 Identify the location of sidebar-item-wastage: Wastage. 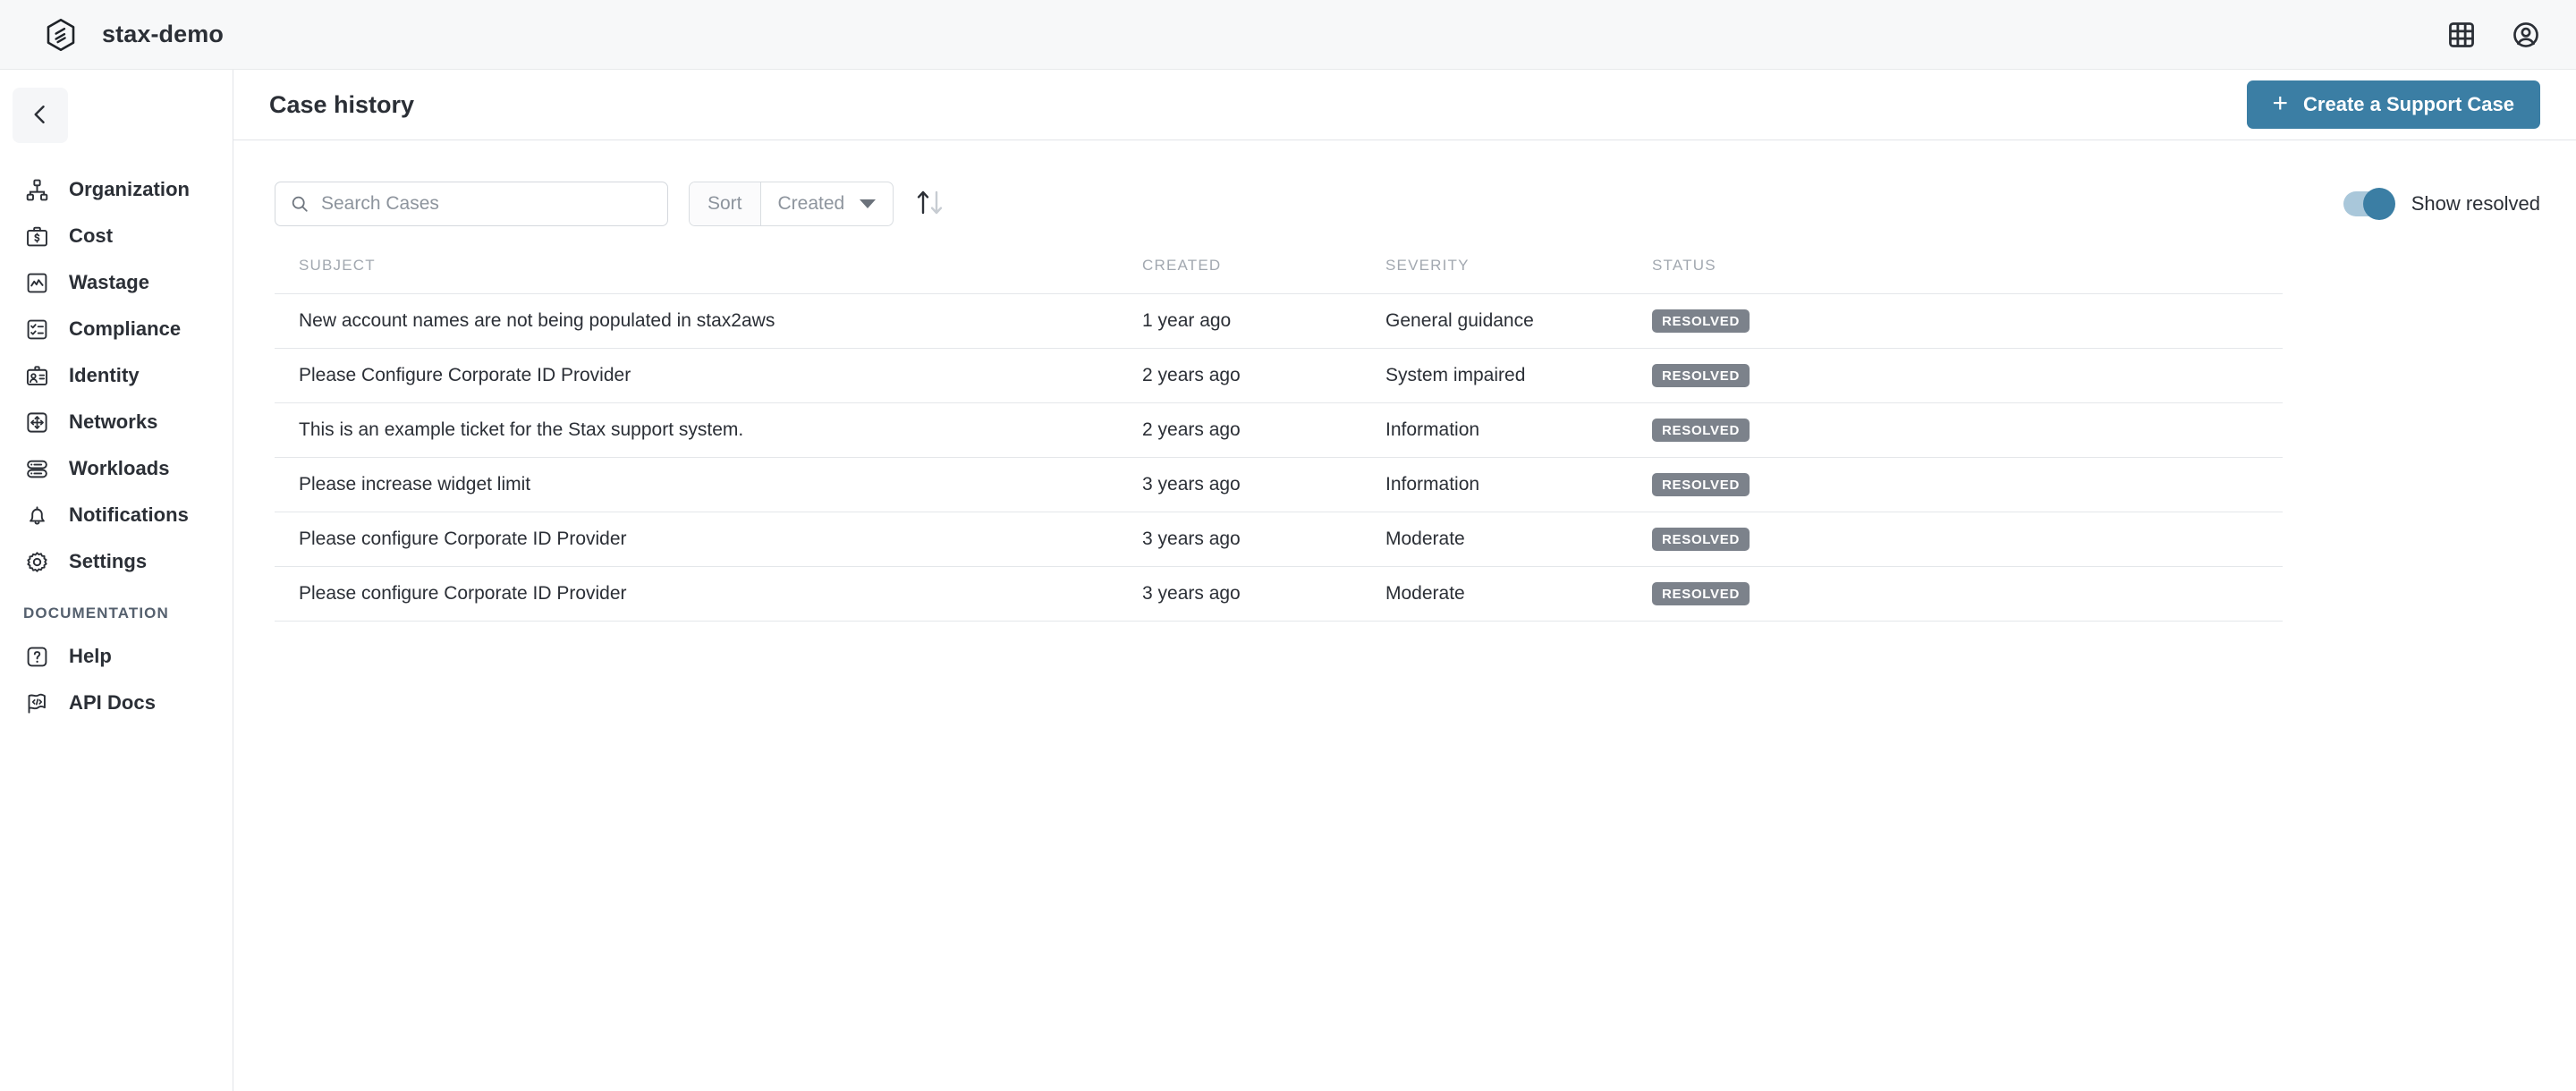
(116, 282).